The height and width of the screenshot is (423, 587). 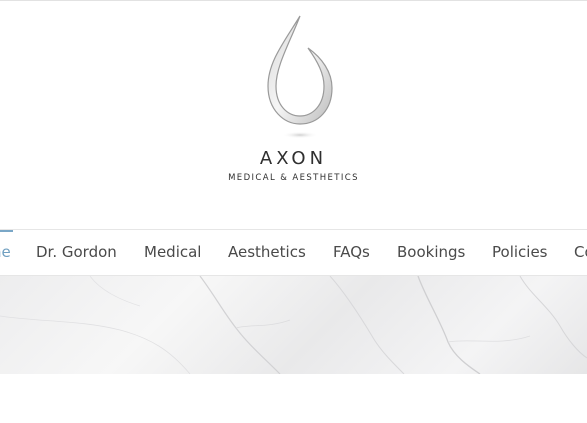 What do you see at coordinates (267, 252) in the screenshot?
I see `nav-item-aesthetics: Aesthetics` at bounding box center [267, 252].